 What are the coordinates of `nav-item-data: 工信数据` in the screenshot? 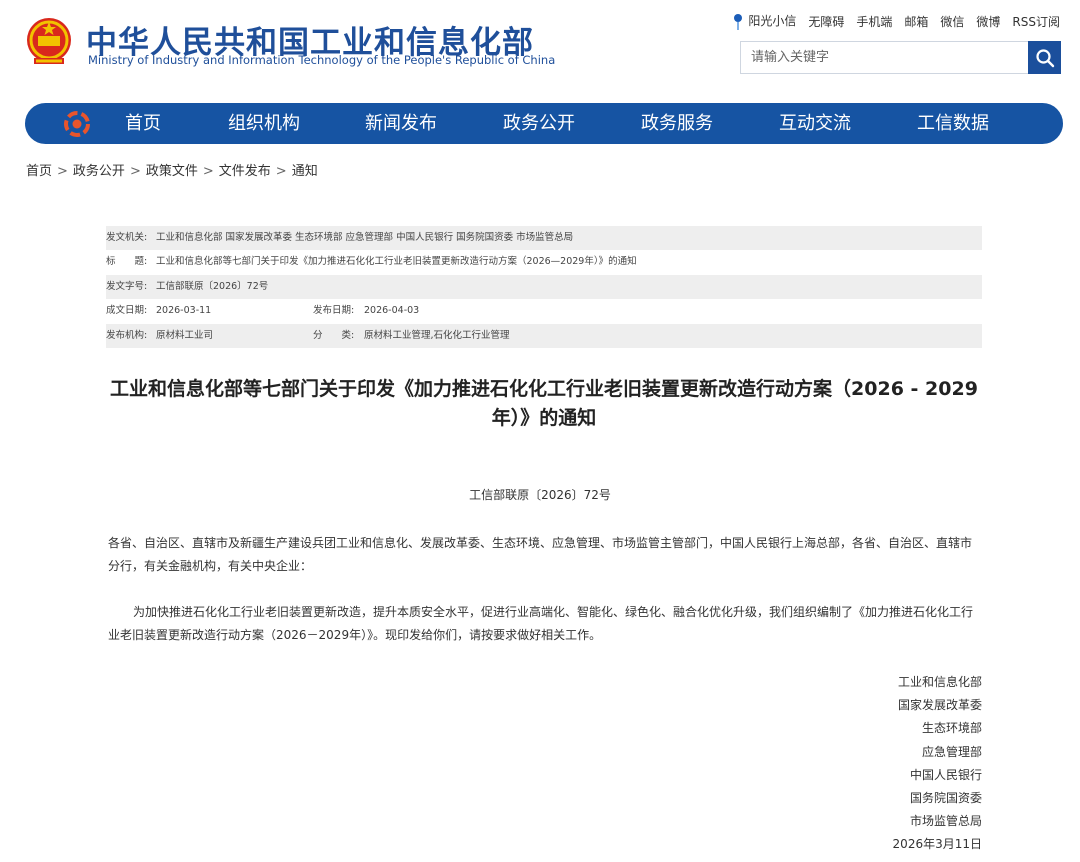 It's located at (953, 123).